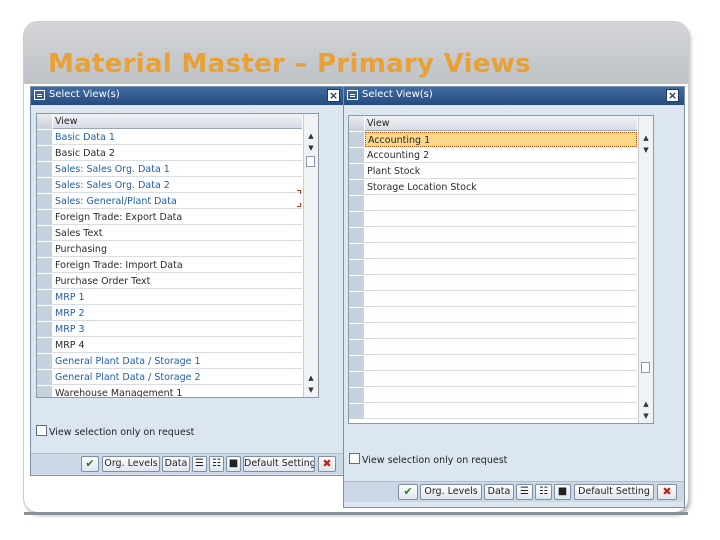 This screenshot has width=720, height=540. I want to click on table-row: MRP 3, so click(177, 330).